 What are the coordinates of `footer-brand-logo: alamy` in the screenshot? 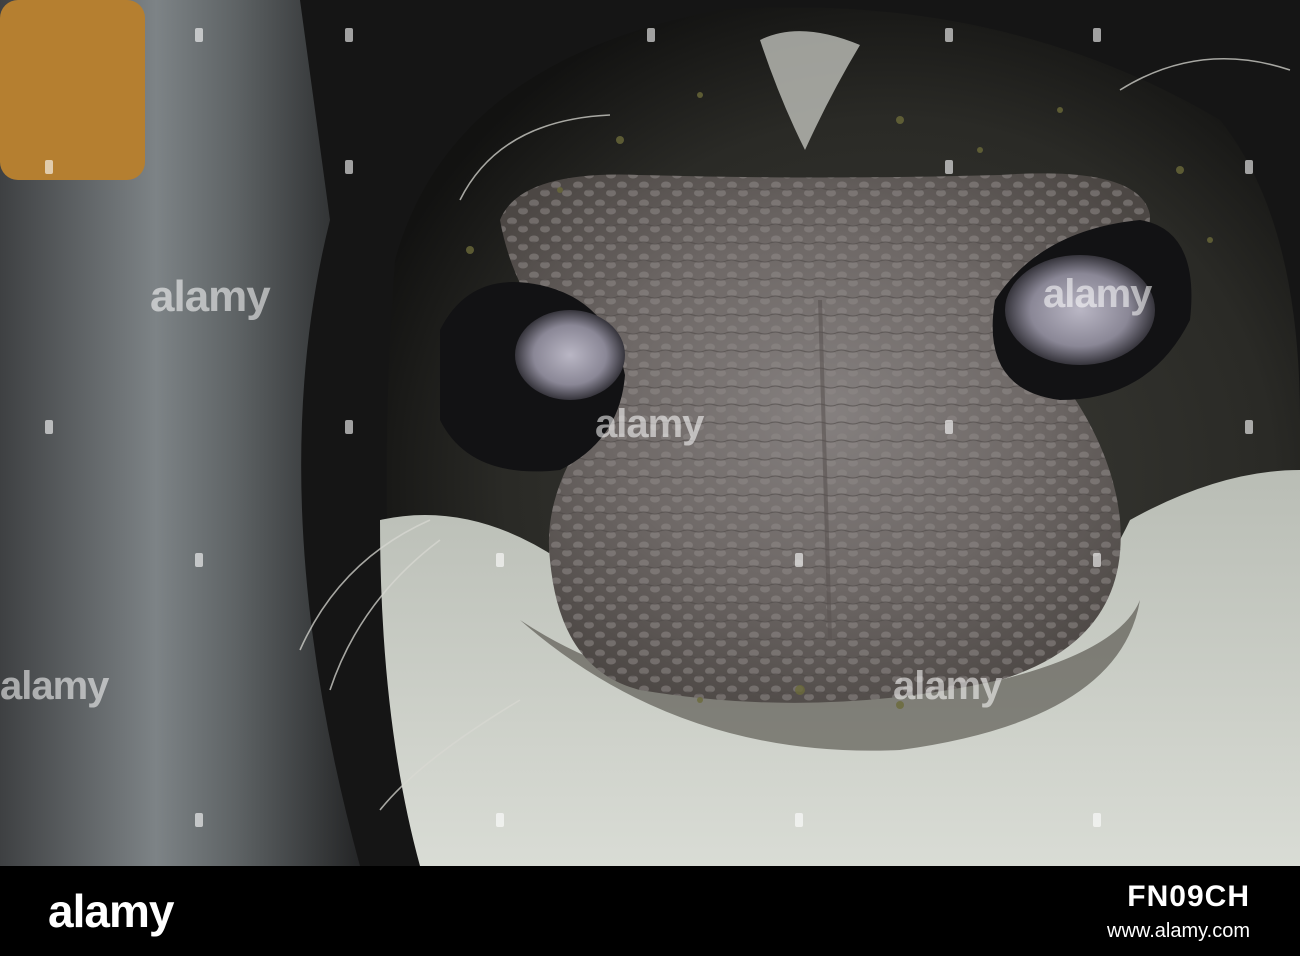 It's located at (111, 911).